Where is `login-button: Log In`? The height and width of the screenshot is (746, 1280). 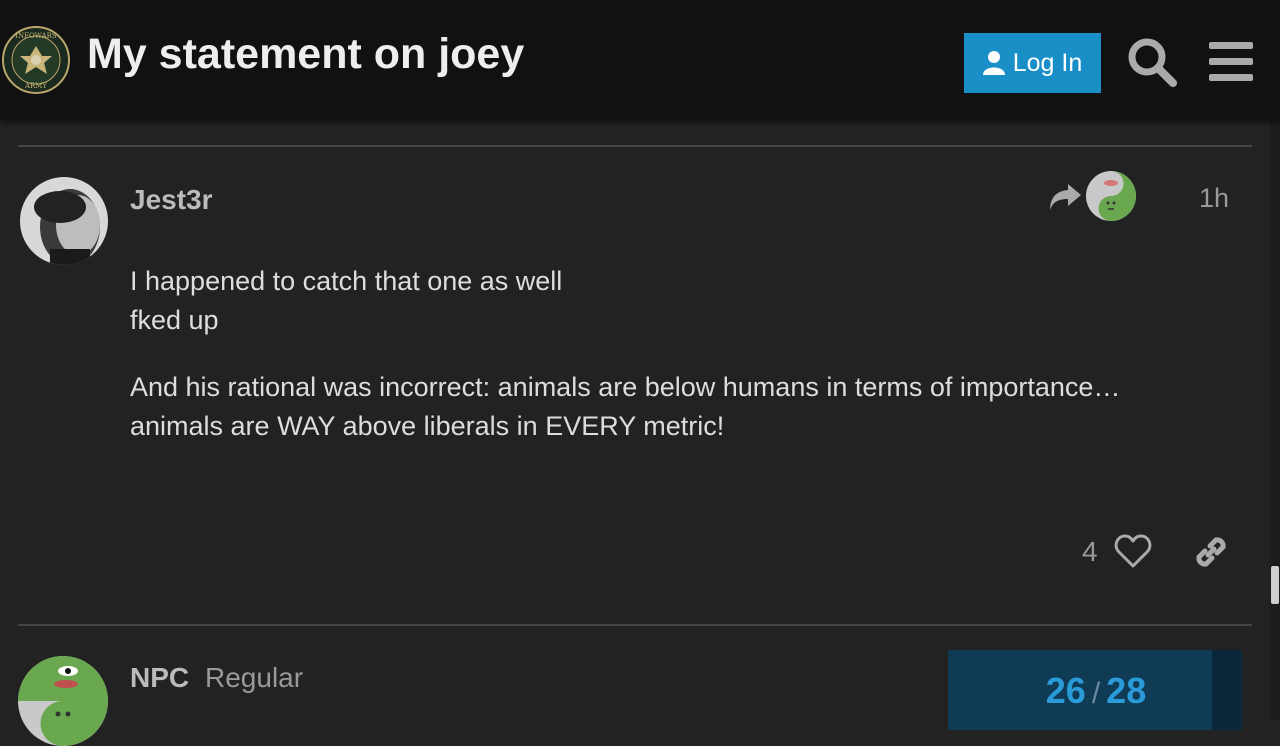
login-button: Log In is located at coordinates (1032, 63).